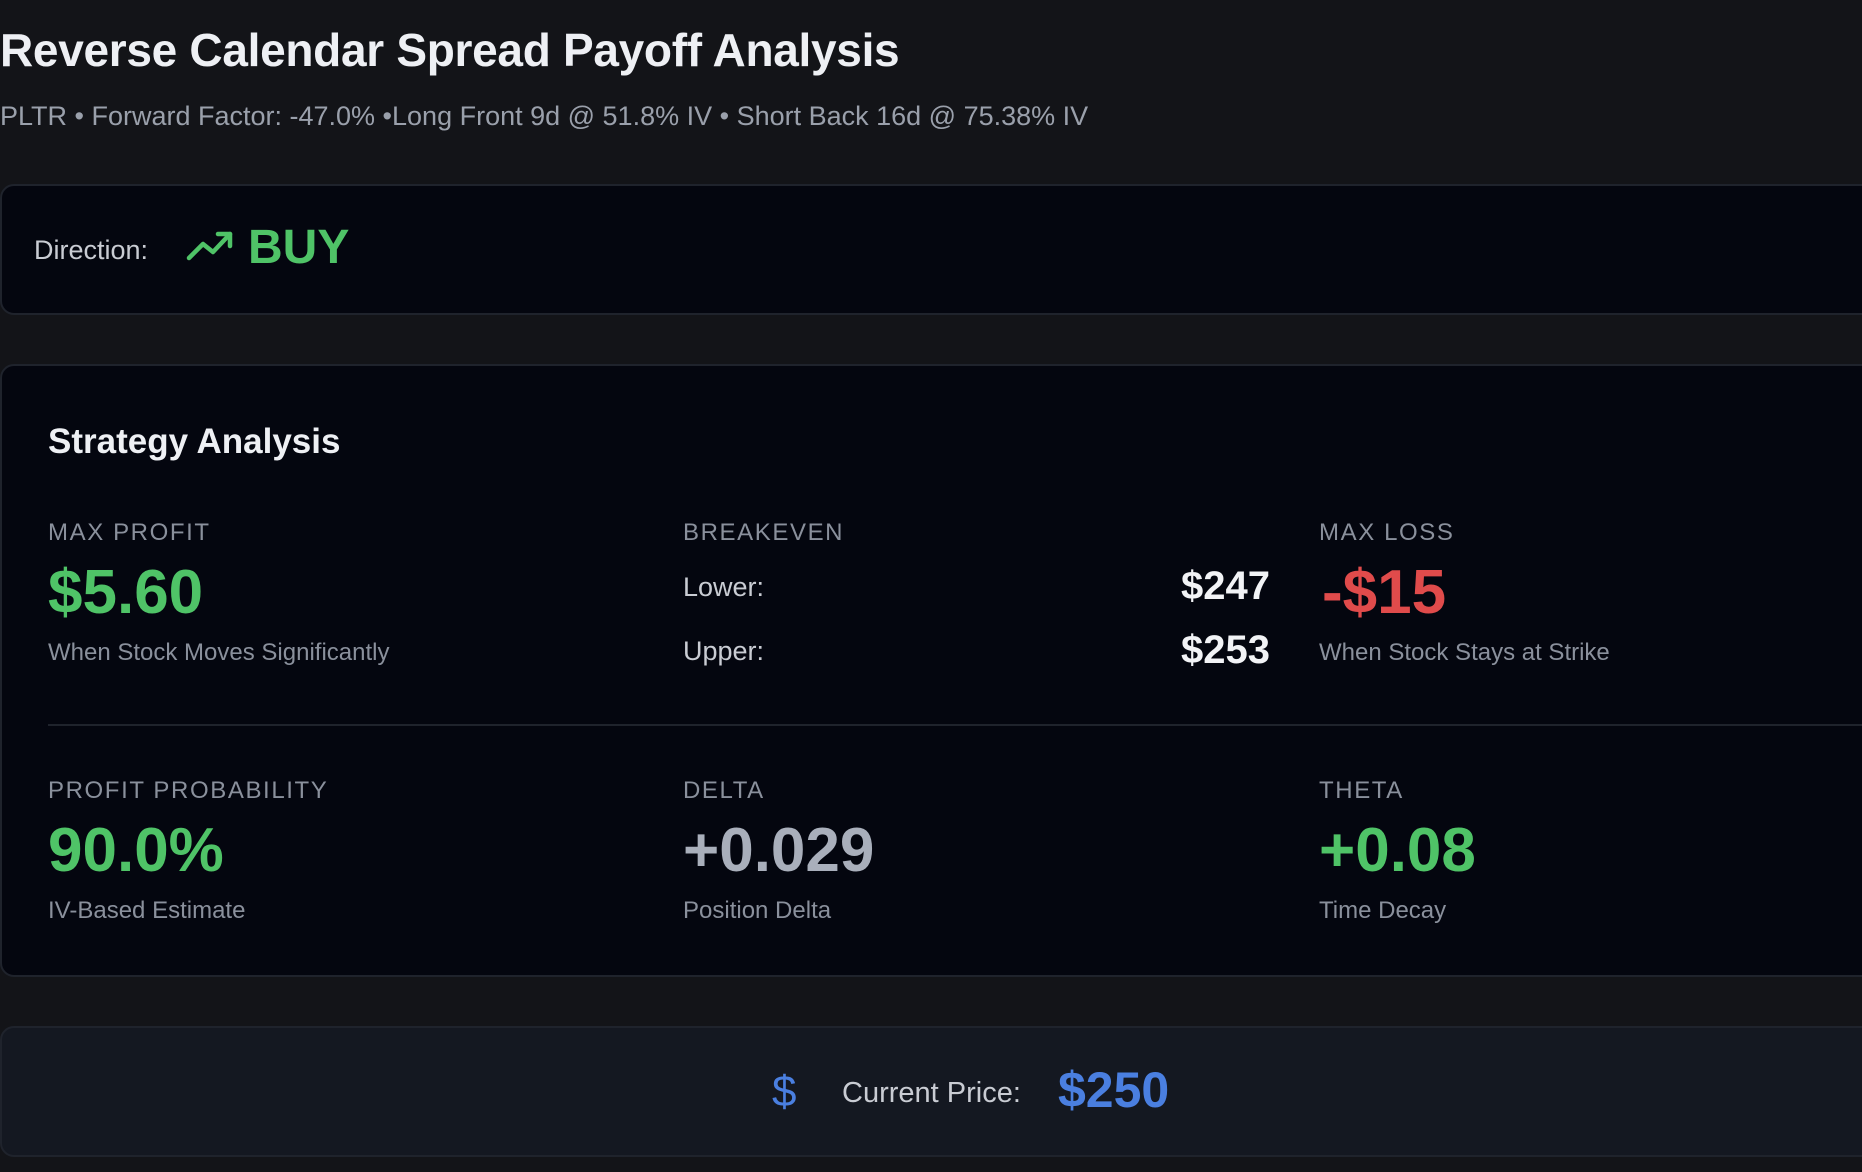  Describe the element at coordinates (955, 725) in the screenshot. I see `metrics-divider` at that location.